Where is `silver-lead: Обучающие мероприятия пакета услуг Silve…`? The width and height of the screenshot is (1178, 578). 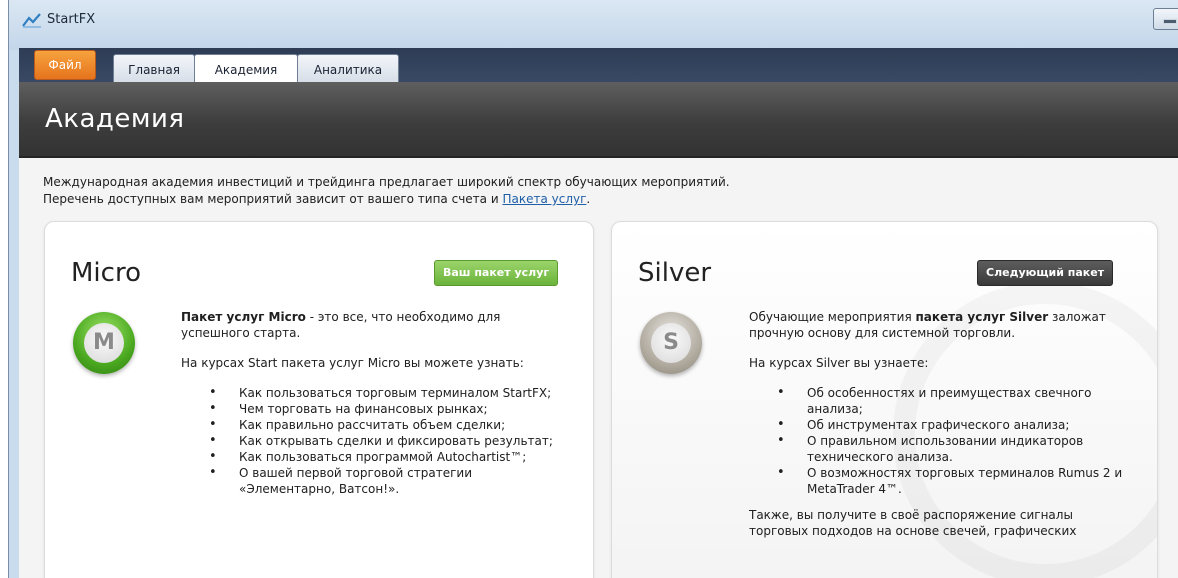 silver-lead: Обучающие мероприятия пакета услуг Silve… is located at coordinates (942, 325).